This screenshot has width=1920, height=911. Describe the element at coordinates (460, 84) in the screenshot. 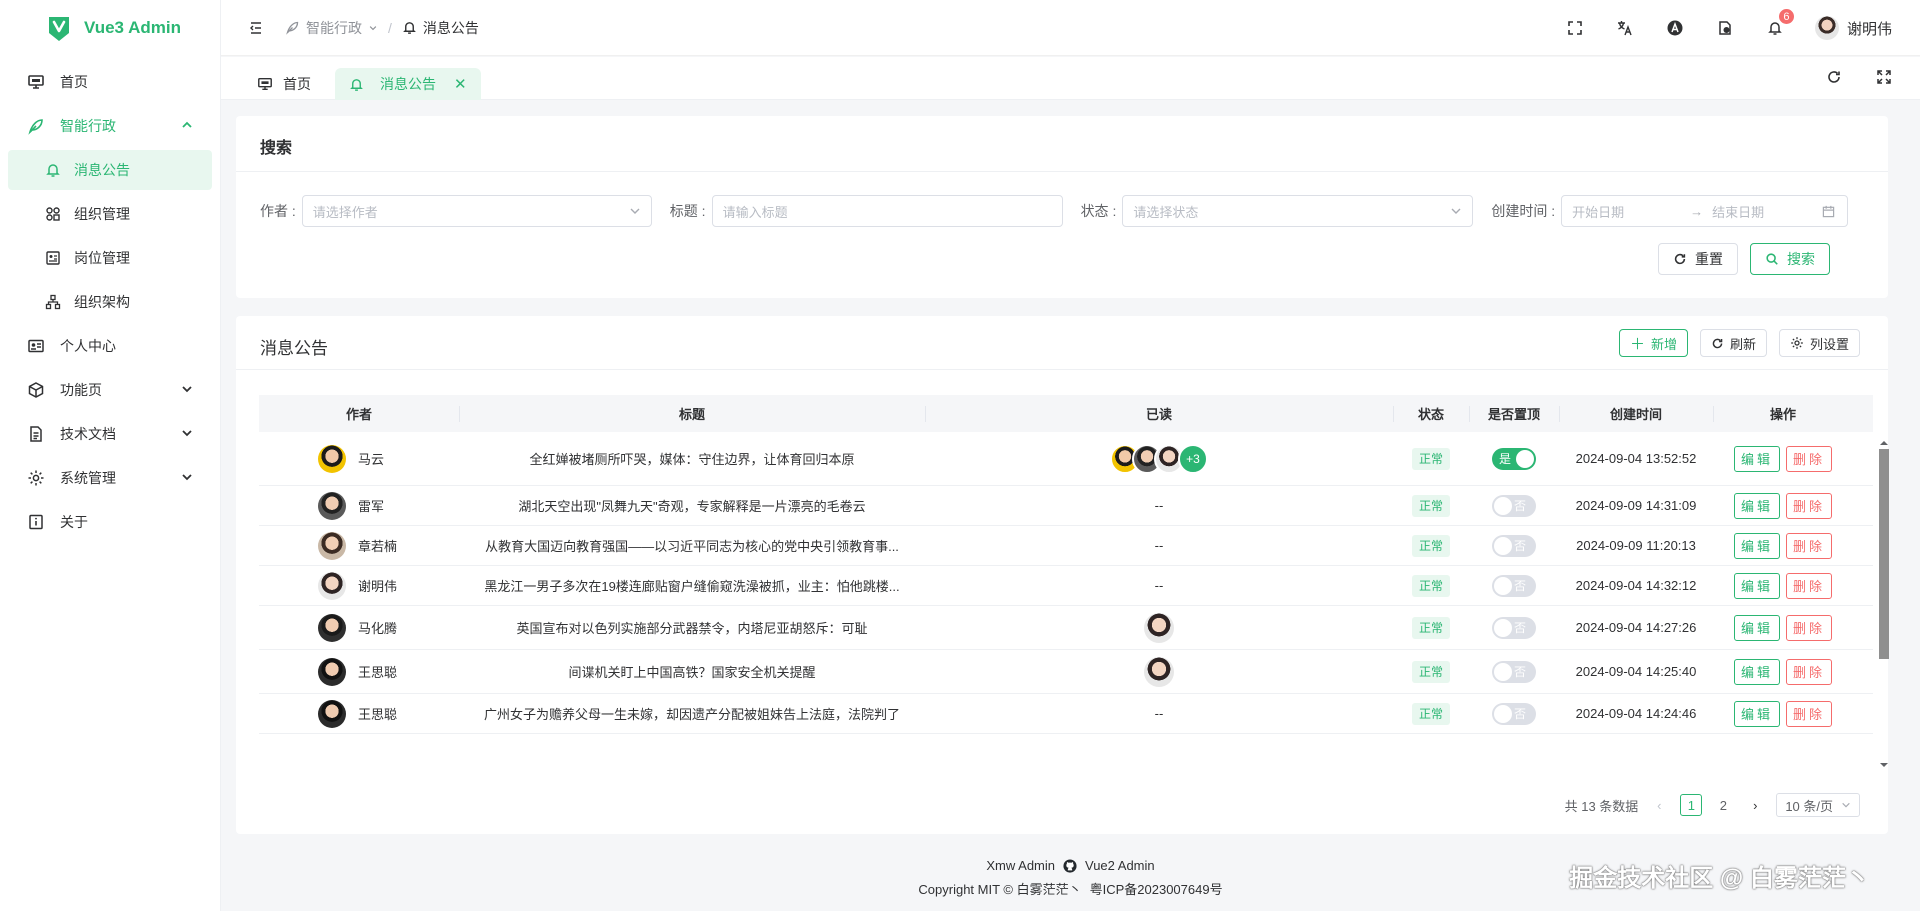

I see `close-icon: ✕` at that location.